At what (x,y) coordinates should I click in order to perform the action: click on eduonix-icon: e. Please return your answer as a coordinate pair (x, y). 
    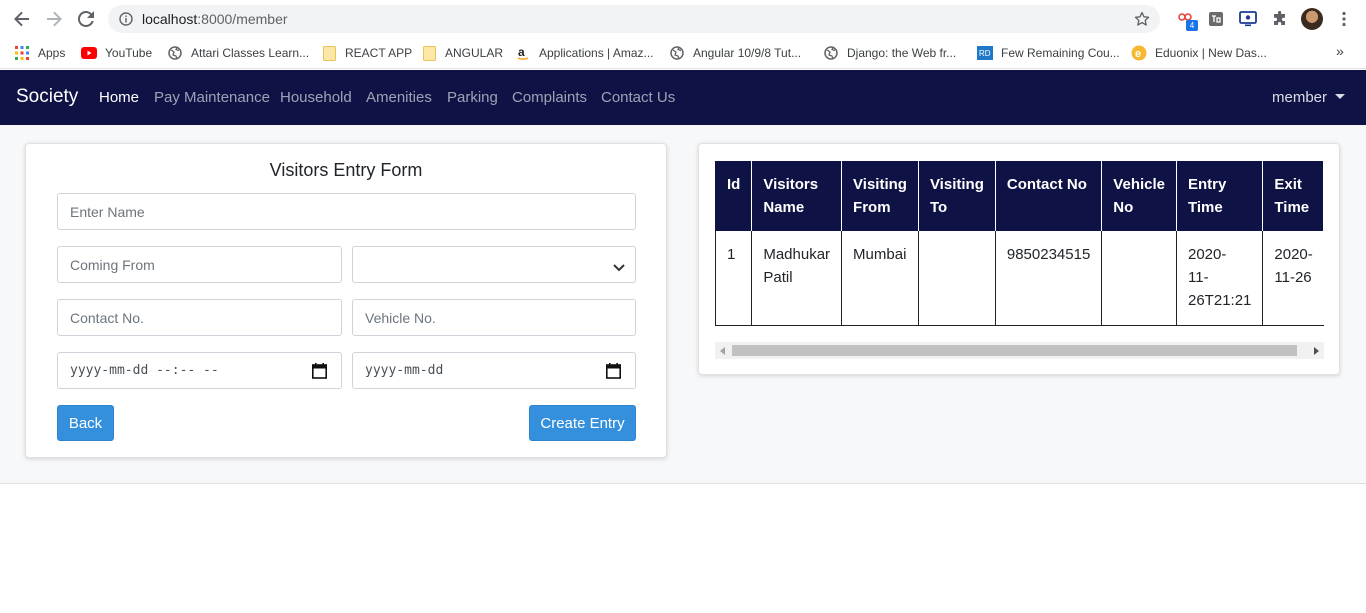
    Looking at the image, I should click on (1139, 53).